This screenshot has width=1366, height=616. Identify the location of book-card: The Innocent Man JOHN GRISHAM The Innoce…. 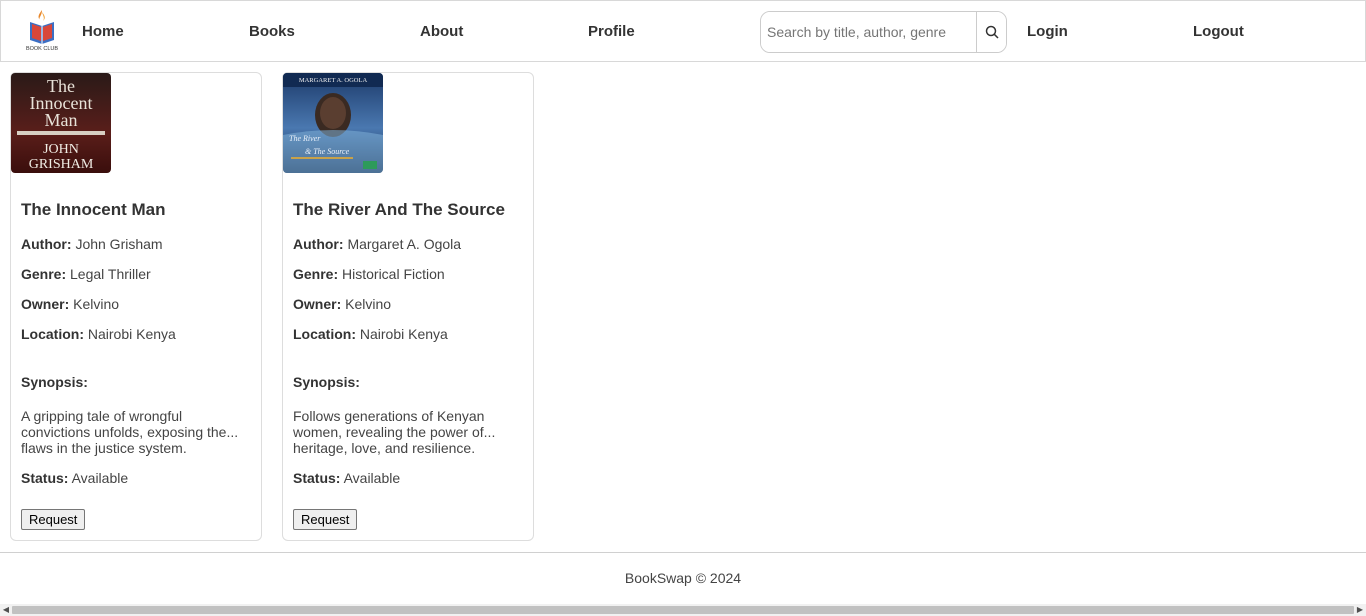
(136, 306).